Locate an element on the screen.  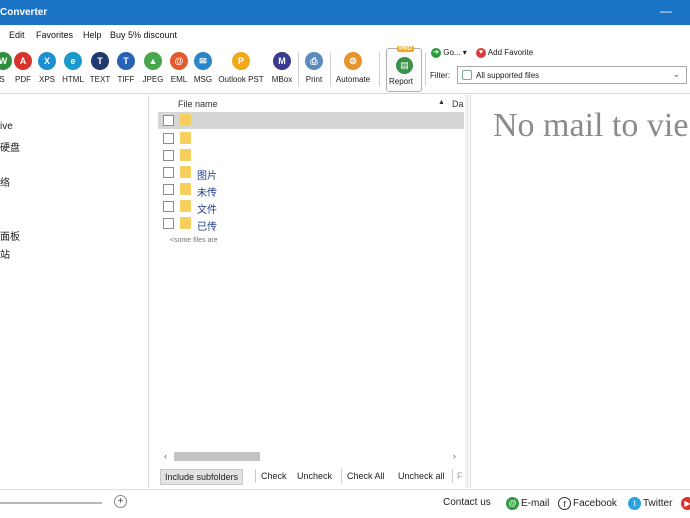
menu-edit: Edit is located at coordinates (17, 35).